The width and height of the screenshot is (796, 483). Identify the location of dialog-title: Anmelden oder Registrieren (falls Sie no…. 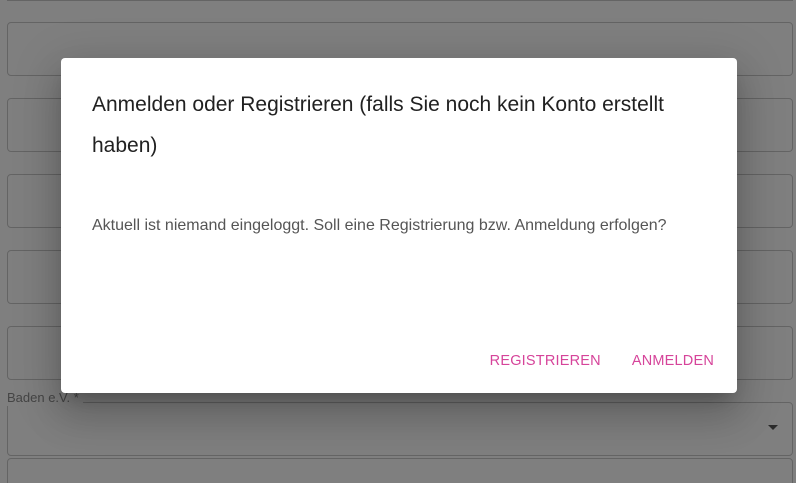
(378, 125).